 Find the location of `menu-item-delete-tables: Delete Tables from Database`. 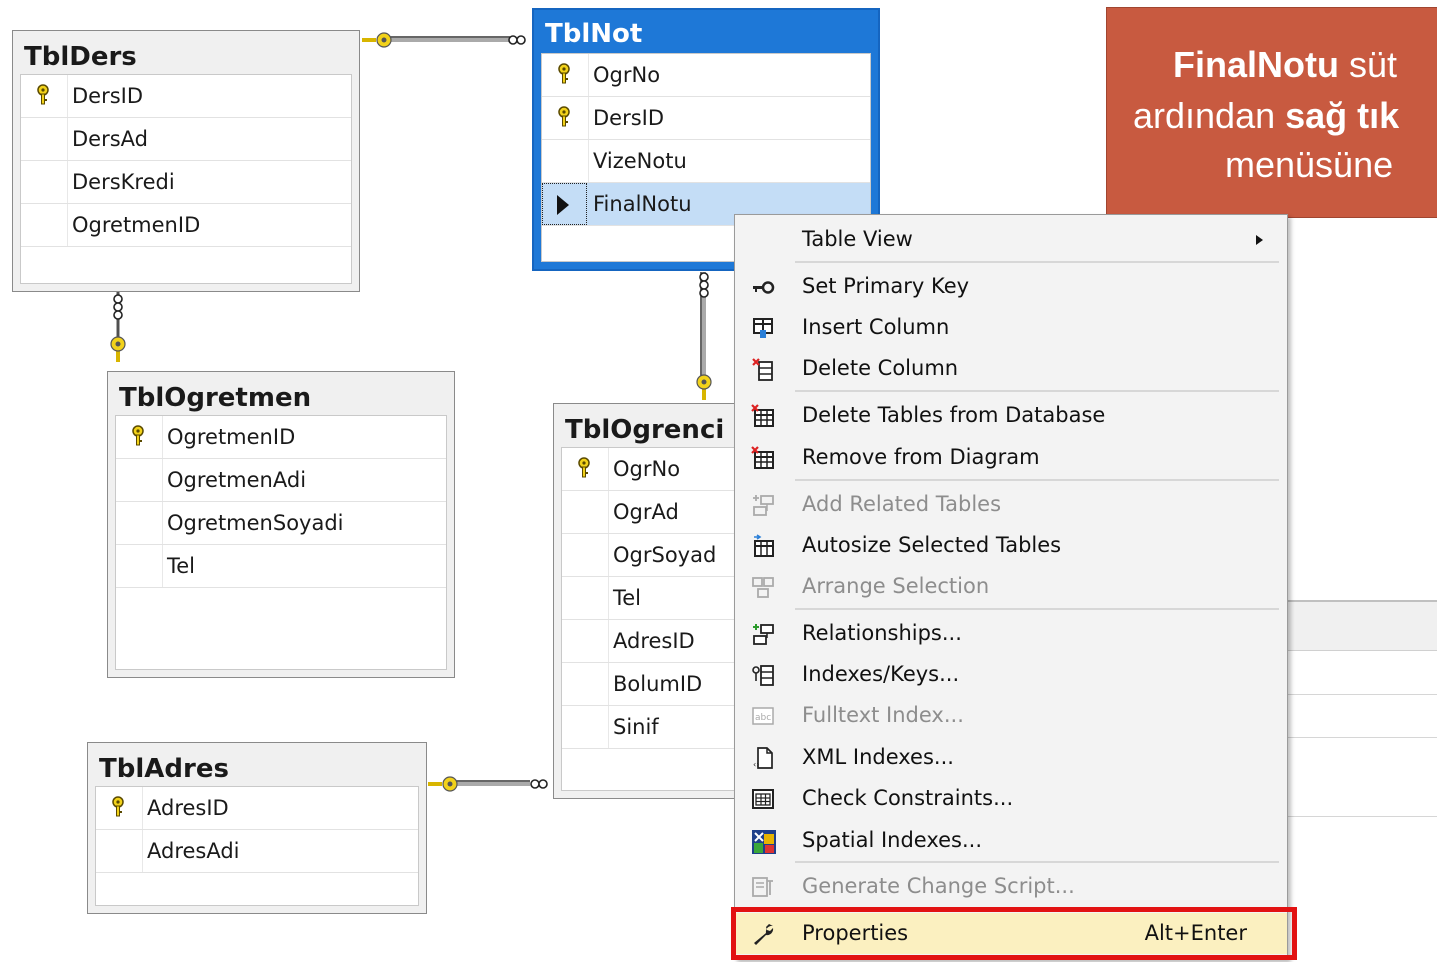

menu-item-delete-tables: Delete Tables from Database is located at coordinates (1011, 415).